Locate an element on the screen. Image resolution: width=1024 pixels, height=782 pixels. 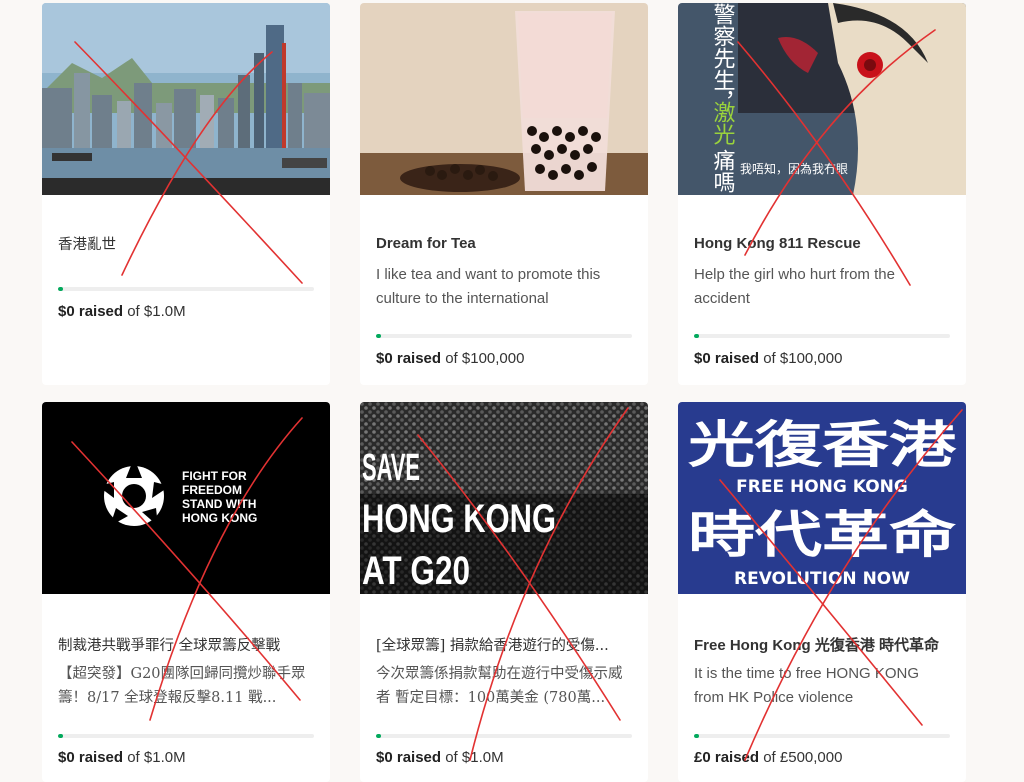
image-text-line-1: 光復香港 is located at coordinates (822, 445).